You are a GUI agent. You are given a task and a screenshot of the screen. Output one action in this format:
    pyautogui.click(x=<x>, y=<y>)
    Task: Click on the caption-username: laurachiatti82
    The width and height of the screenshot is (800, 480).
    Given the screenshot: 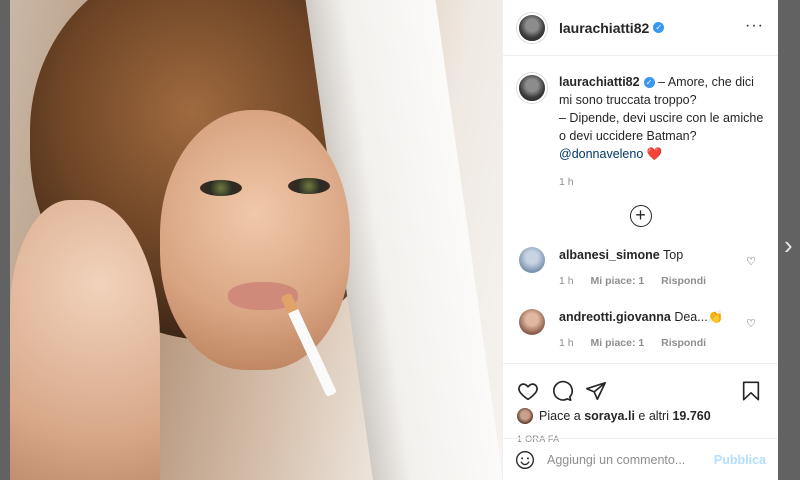 What is the action you would take?
    pyautogui.click(x=599, y=82)
    